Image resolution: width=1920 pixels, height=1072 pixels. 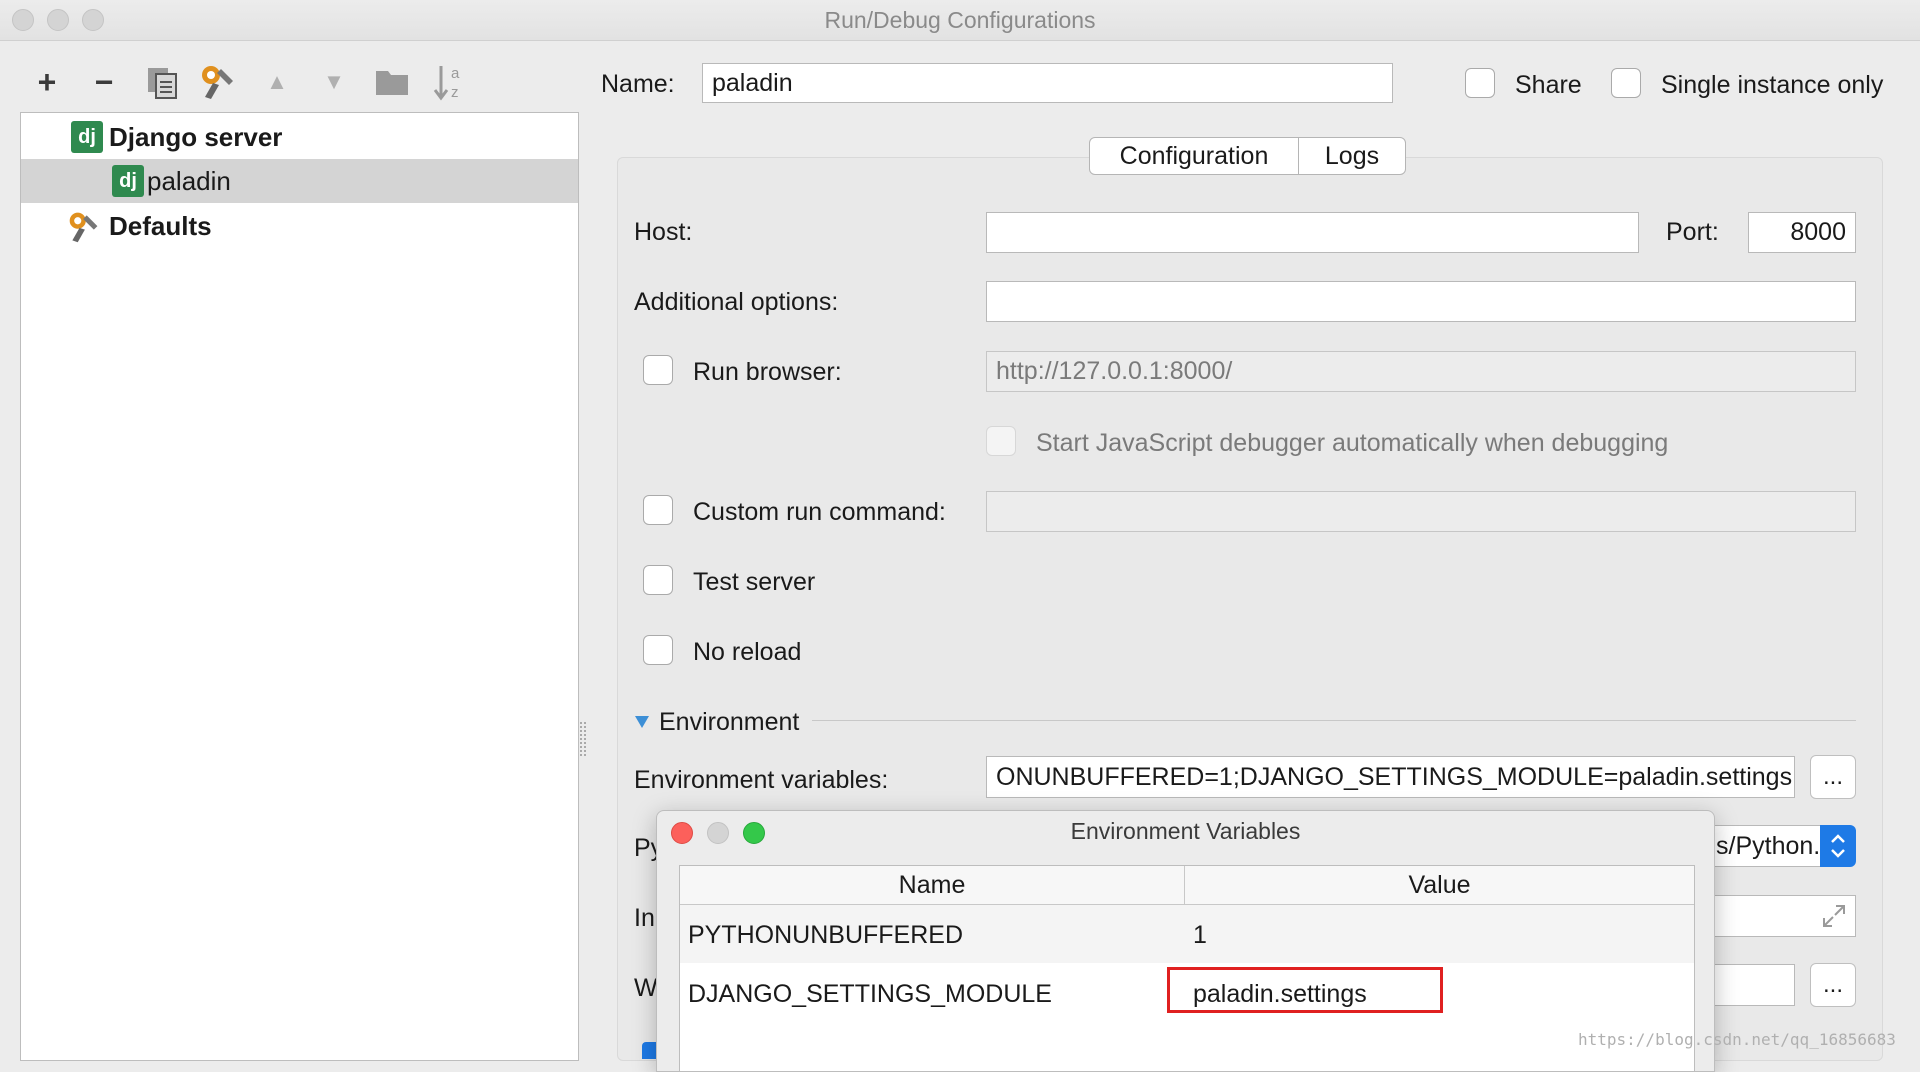 I want to click on name-label: Name:, so click(x=638, y=84).